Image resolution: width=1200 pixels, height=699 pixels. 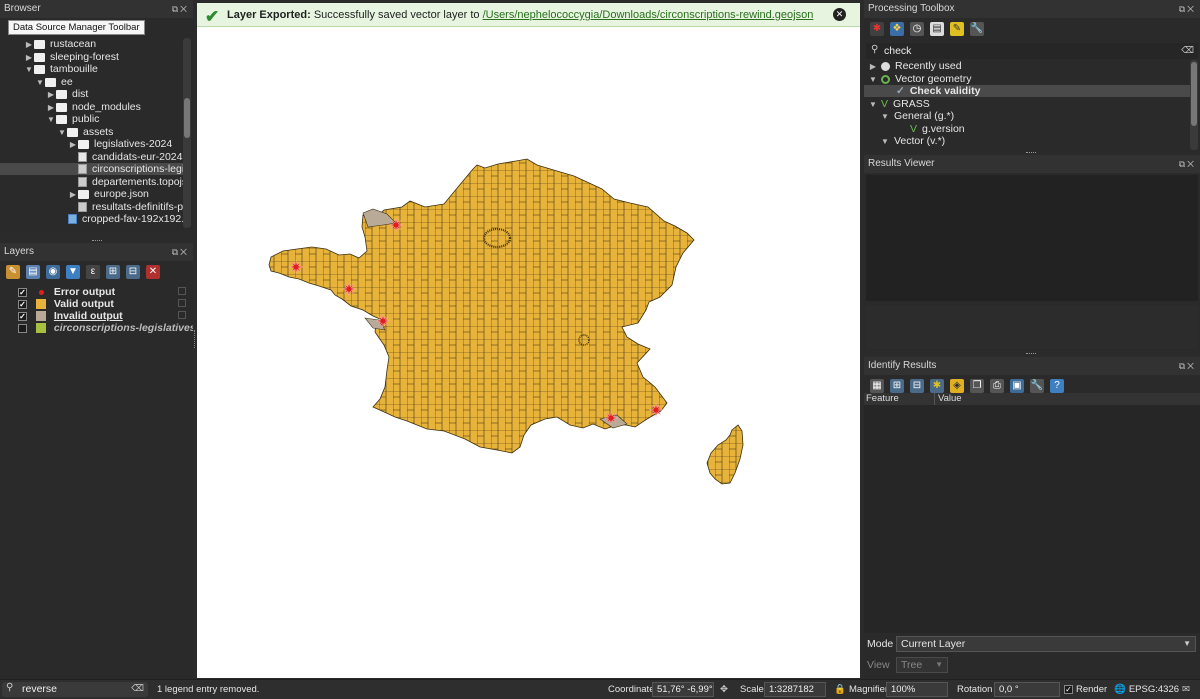 What do you see at coordinates (1027, 689) in the screenshot?
I see `rotation-field: 0,0 °` at bounding box center [1027, 689].